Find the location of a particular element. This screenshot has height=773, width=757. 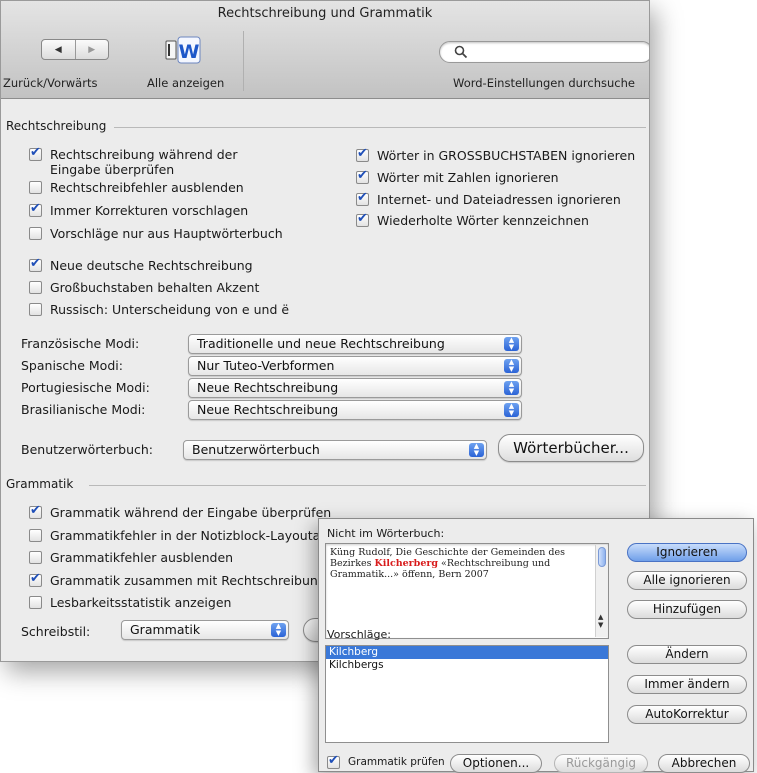

option-flag-repeated-words: Wiederholte Wörter kennzeichnen is located at coordinates (472, 219).